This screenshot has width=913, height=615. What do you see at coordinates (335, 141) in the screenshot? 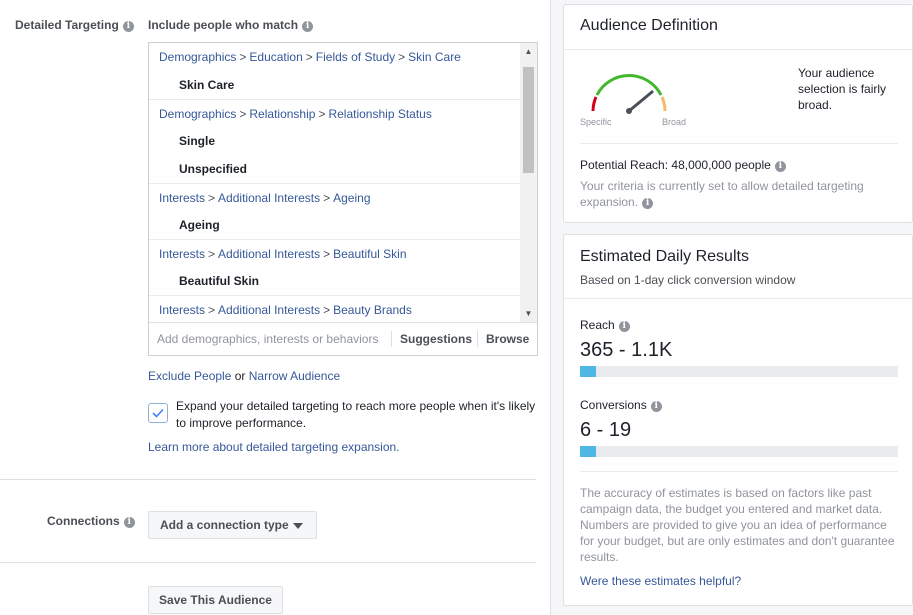
I see `targeting-item: Single` at bounding box center [335, 141].